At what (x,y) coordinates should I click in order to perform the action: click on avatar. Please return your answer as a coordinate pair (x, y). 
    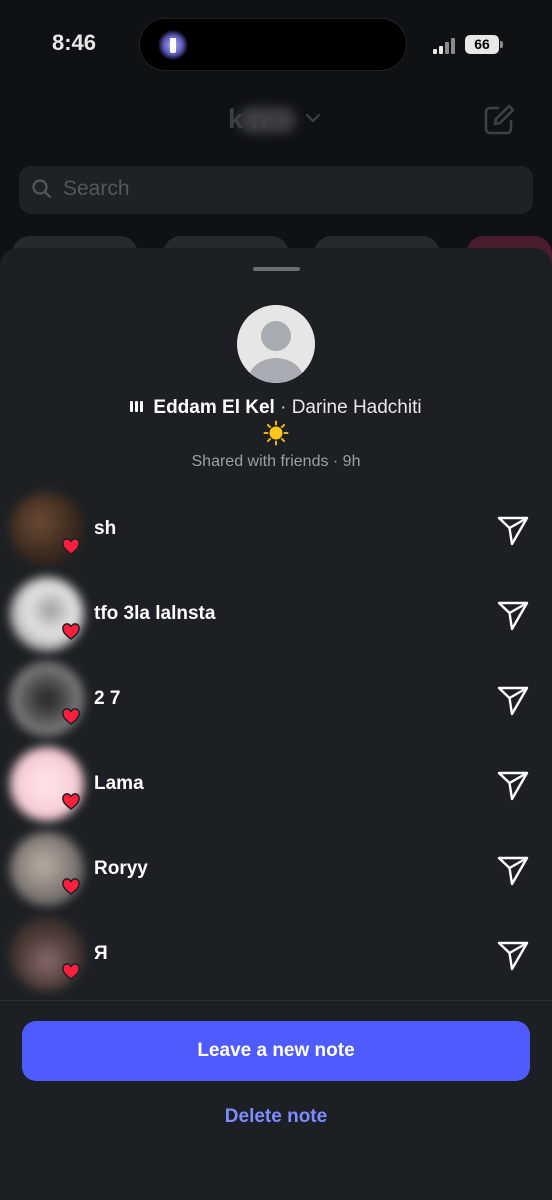
    Looking at the image, I should click on (276, 344).